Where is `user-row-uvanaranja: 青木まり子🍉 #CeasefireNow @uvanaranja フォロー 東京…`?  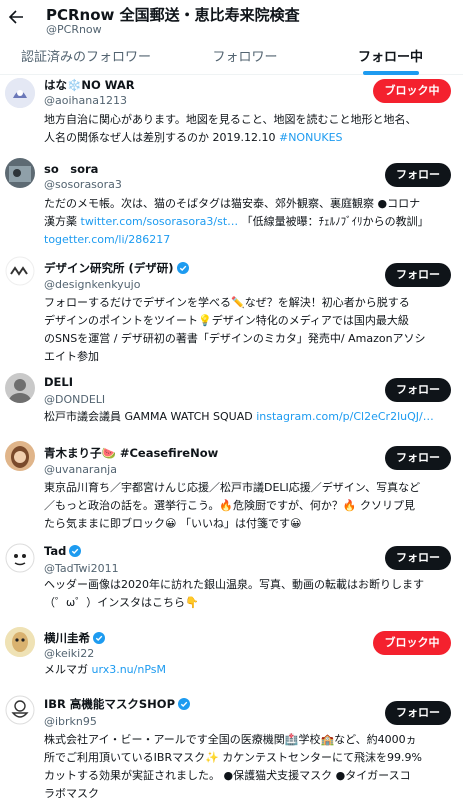 user-row-uvanaranja: 青木まり子🍉 #CeasefireNow @uvanaranja フォロー 東京… is located at coordinates (231, 488).